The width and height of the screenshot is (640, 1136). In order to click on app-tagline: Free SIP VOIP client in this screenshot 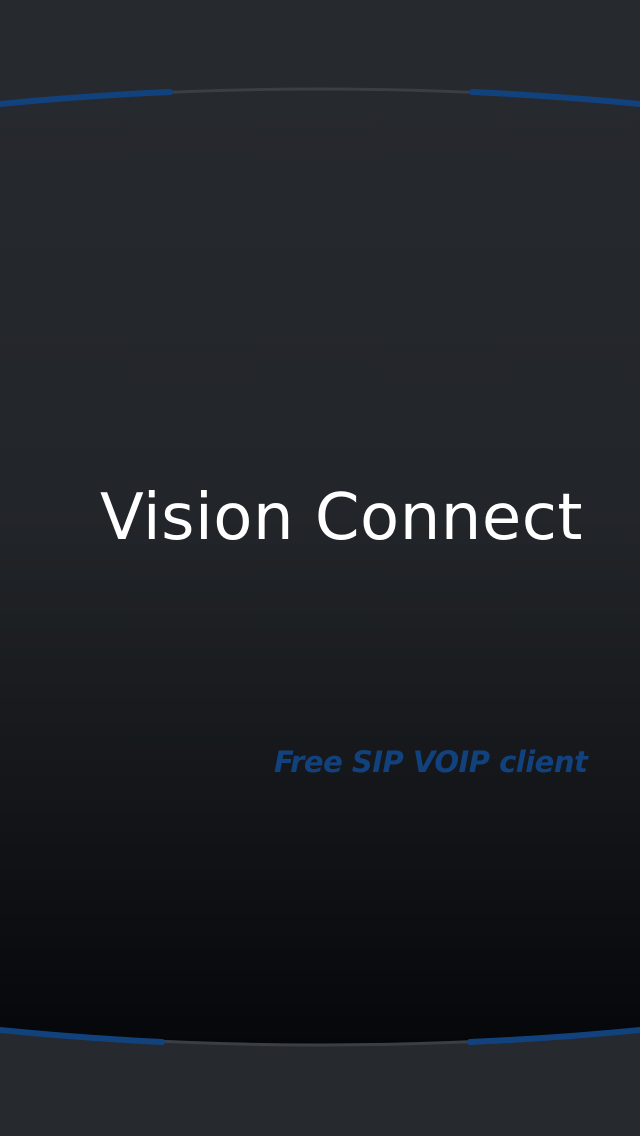, I will do `click(431, 762)`.